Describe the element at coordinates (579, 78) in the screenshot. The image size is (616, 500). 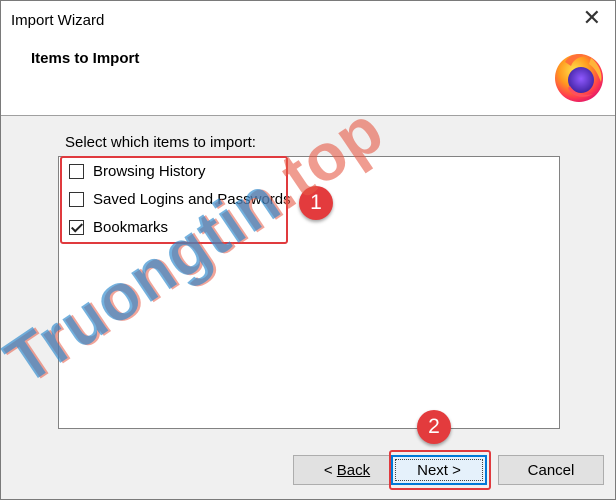
I see `firefox-logo-icon` at that location.